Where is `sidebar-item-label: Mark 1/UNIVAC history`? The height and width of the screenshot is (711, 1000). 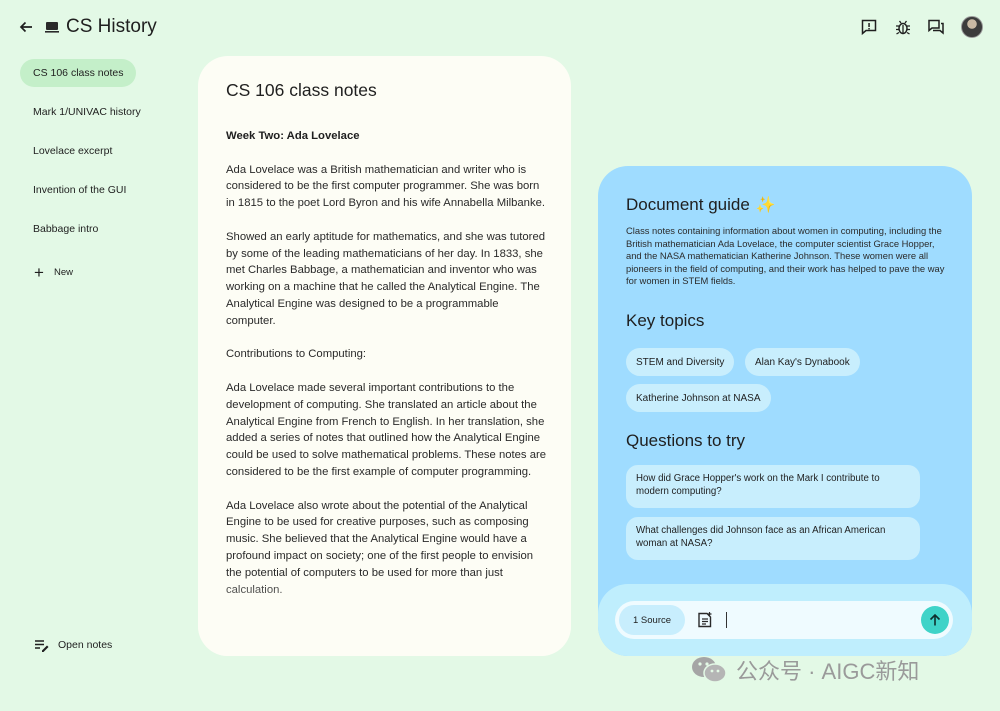 sidebar-item-label: Mark 1/UNIVAC history is located at coordinates (87, 112).